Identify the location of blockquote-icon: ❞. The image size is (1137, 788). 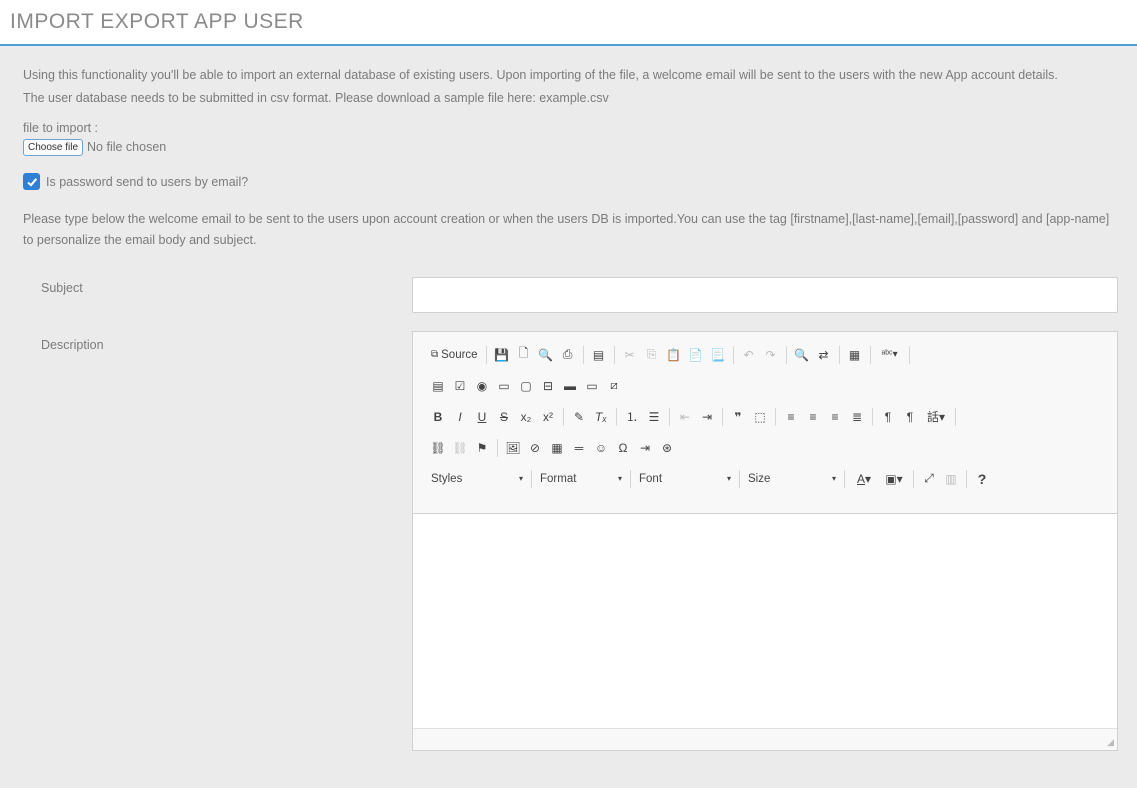
(738, 417).